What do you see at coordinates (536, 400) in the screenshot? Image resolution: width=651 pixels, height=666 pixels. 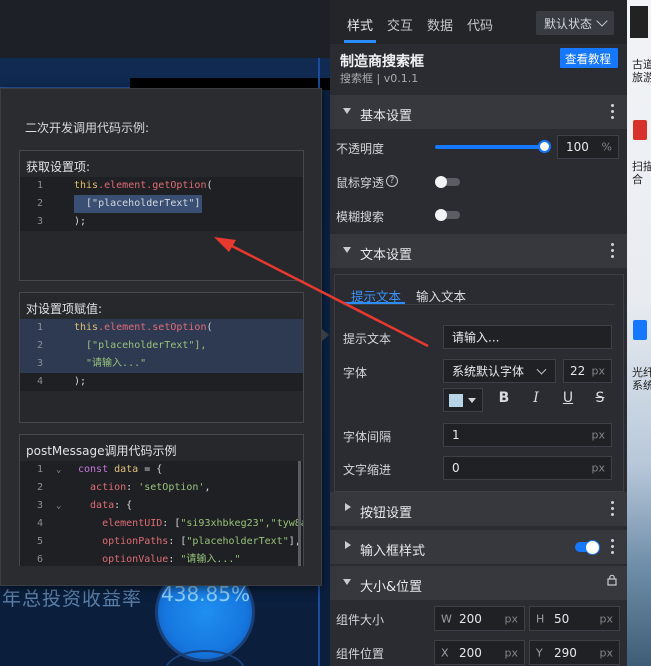 I see `italic-button: I` at bounding box center [536, 400].